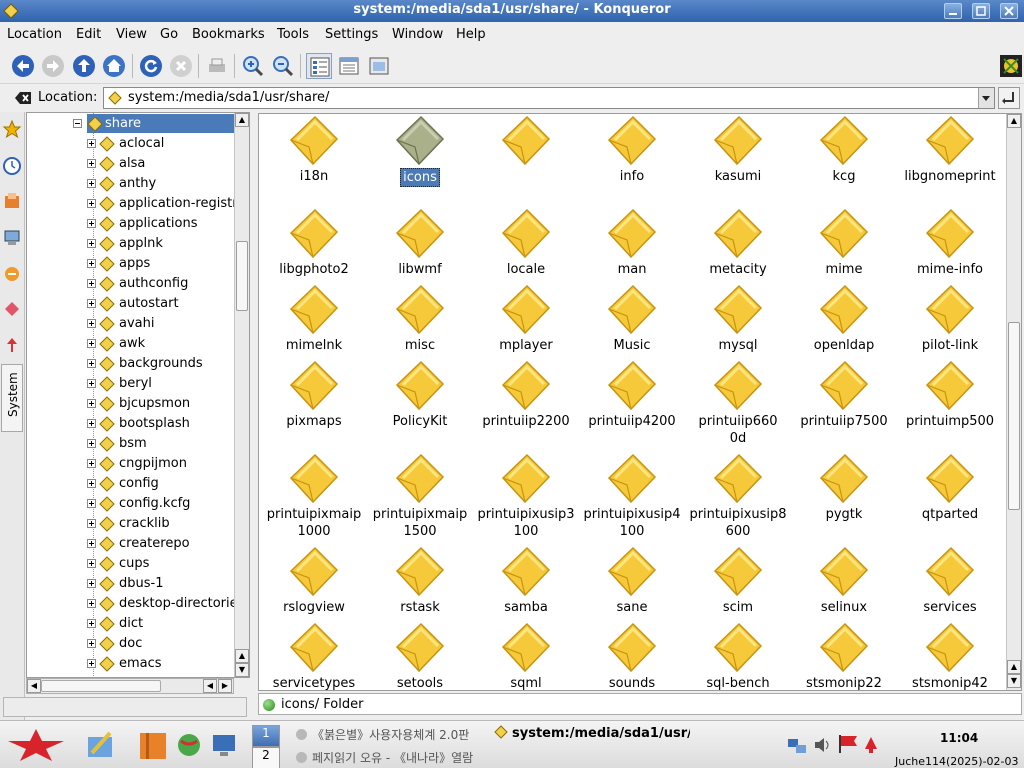 The width and height of the screenshot is (1024, 768). I want to click on menu-view: View, so click(131, 34).